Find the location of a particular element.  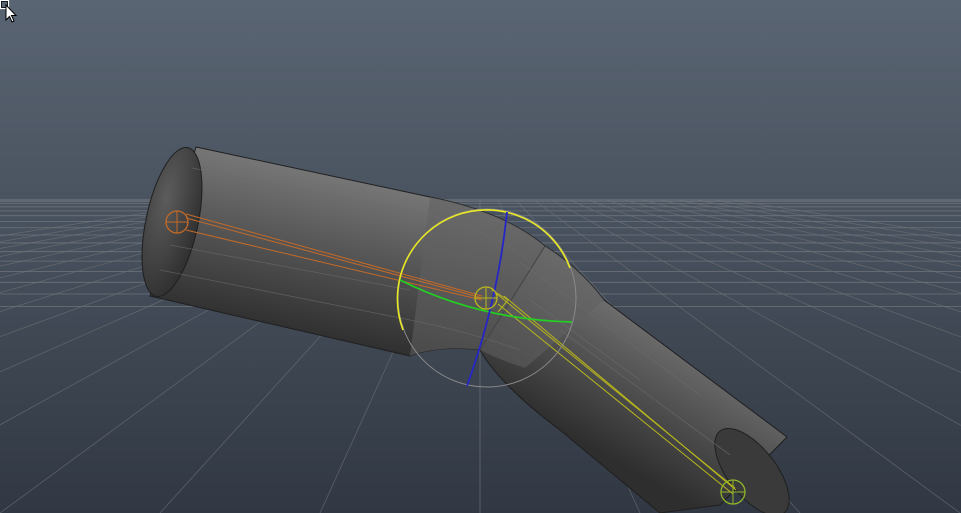

mid-joint is located at coordinates (486, 298).